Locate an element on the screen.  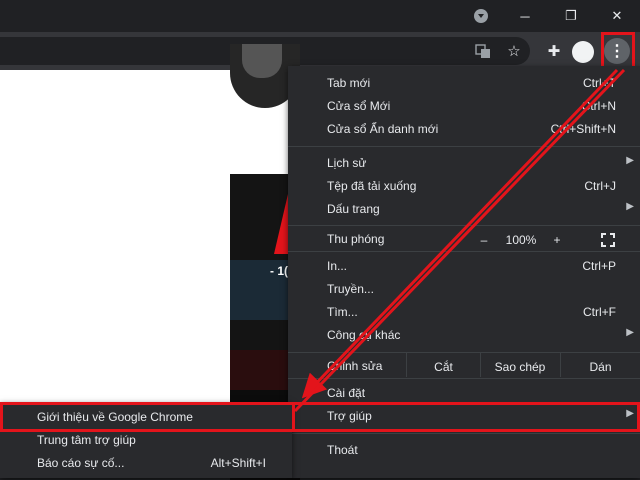
bookmark-star-icon: ☆ is located at coordinates (514, 51).